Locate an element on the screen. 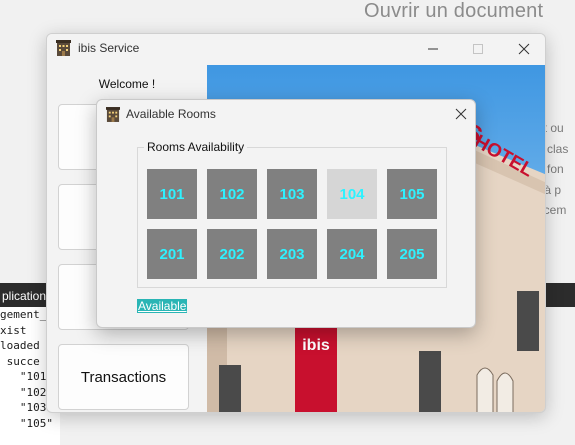 This screenshot has height=445, width=575. room-104-button: 104 is located at coordinates (352, 194).